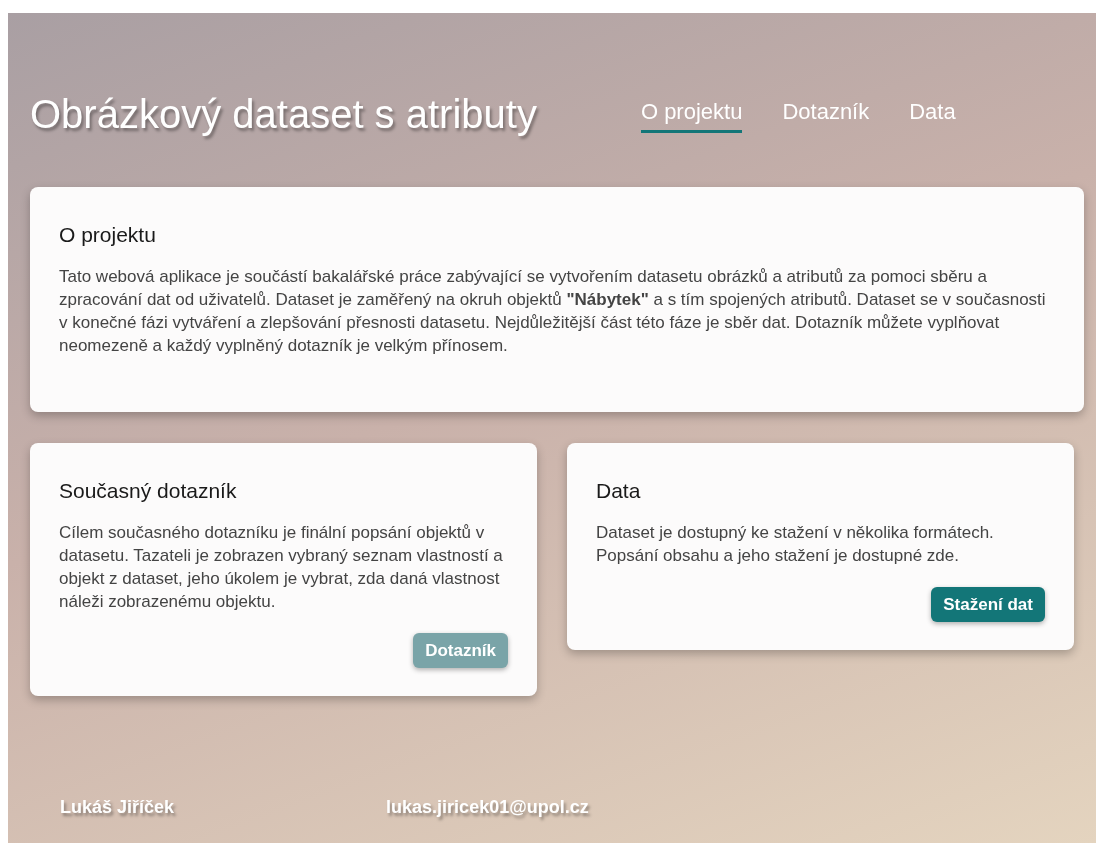 The height and width of the screenshot is (843, 1096). Describe the element at coordinates (553, 311) in the screenshot. I see `card-text: Tato webová aplikace je součástí bakalářské práce zabývající se vytvořením datasetu obrázků a atributů za pomoci sběru a zpracování dat od uživatelů. Dataset je zaměřený na okruh objektů "Nábytek" a s tím spojených atributů. Dataset se v současnosti v konečné fázi vytváření a zlepšování přesnosti datasetu. Nejdůležitější část této fáze je sběr dat. Dotazník můžete vyplňovat neomezeně a každý vyplněný dotazník je velkým přínosem.` at that location.